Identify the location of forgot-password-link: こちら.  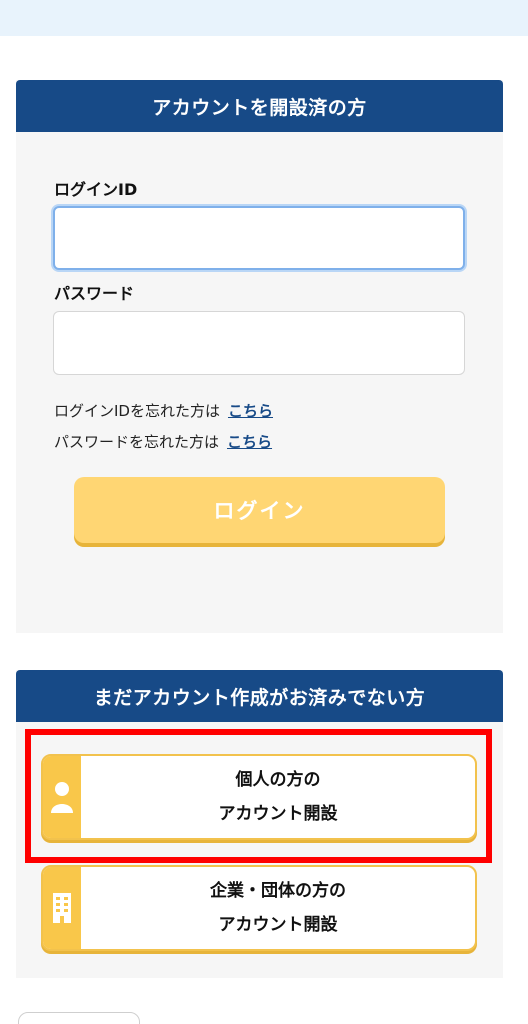
(249, 442).